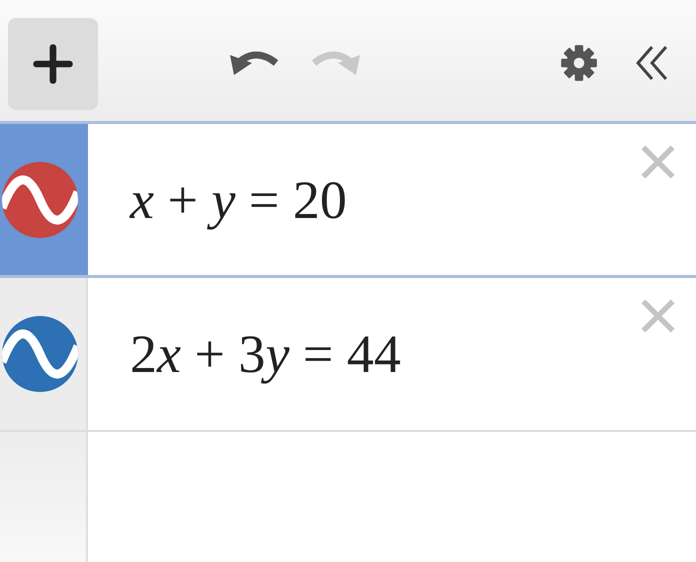 The width and height of the screenshot is (696, 562). What do you see at coordinates (238, 199) in the screenshot?
I see `math-expression: x + y = 20` at bounding box center [238, 199].